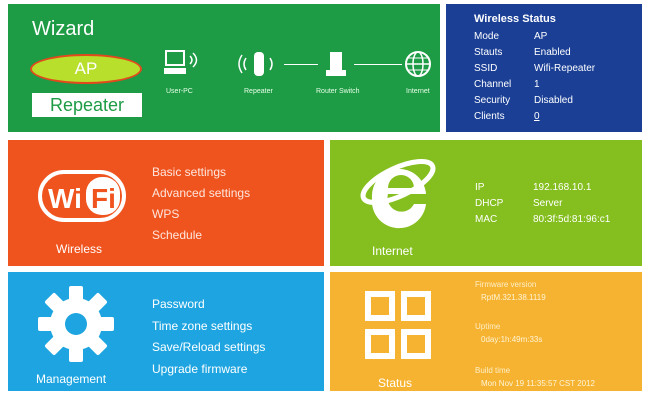 The height and width of the screenshot is (395, 650). What do you see at coordinates (486, 219) in the screenshot?
I see `internet-key: MAC` at bounding box center [486, 219].